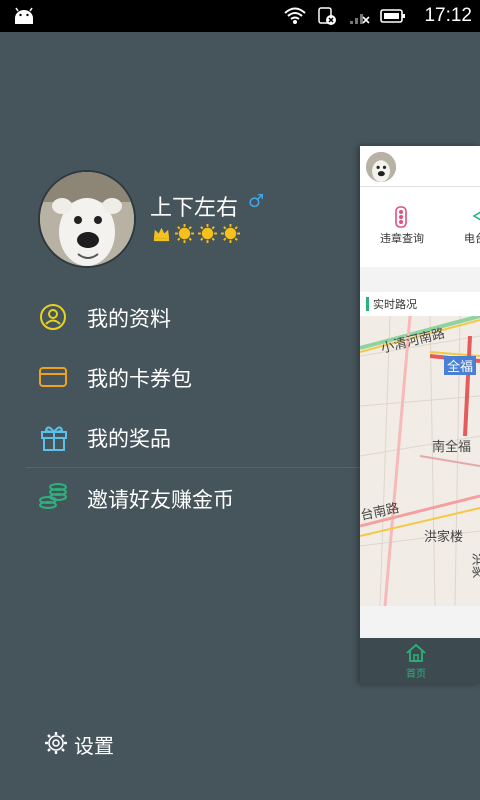  What do you see at coordinates (416, 652) in the screenshot?
I see `home-icon` at bounding box center [416, 652].